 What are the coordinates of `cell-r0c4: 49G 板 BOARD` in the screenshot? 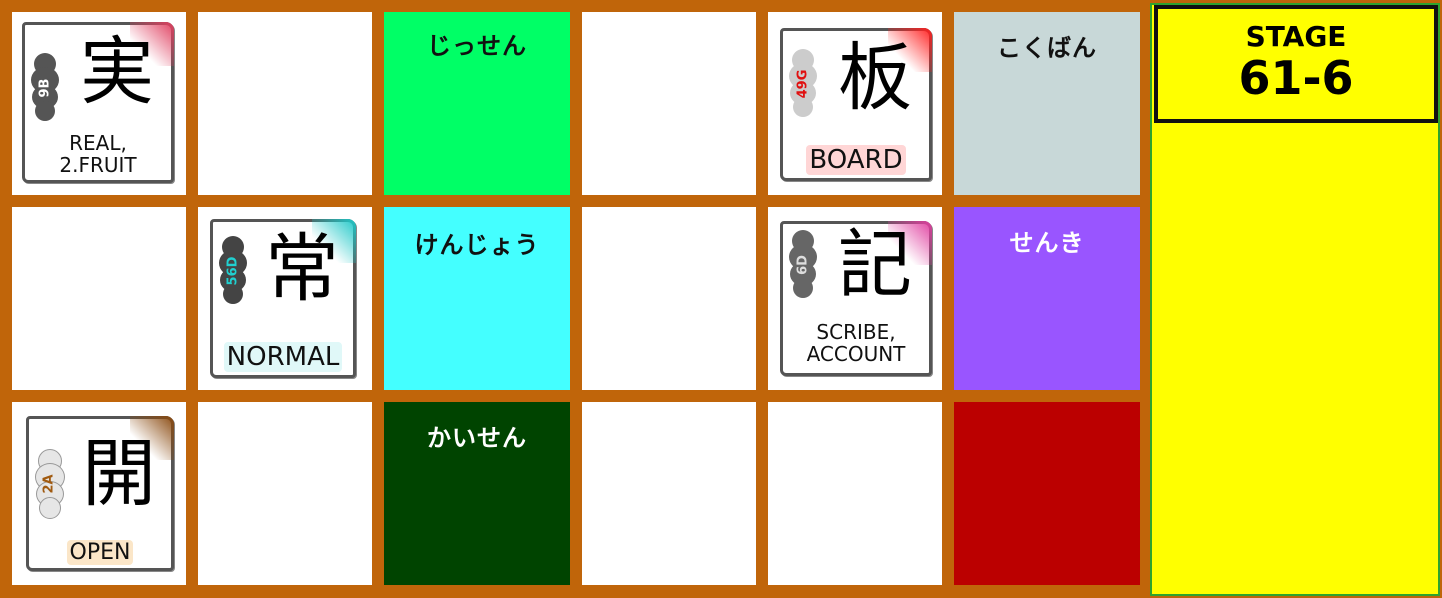 It's located at (855, 103).